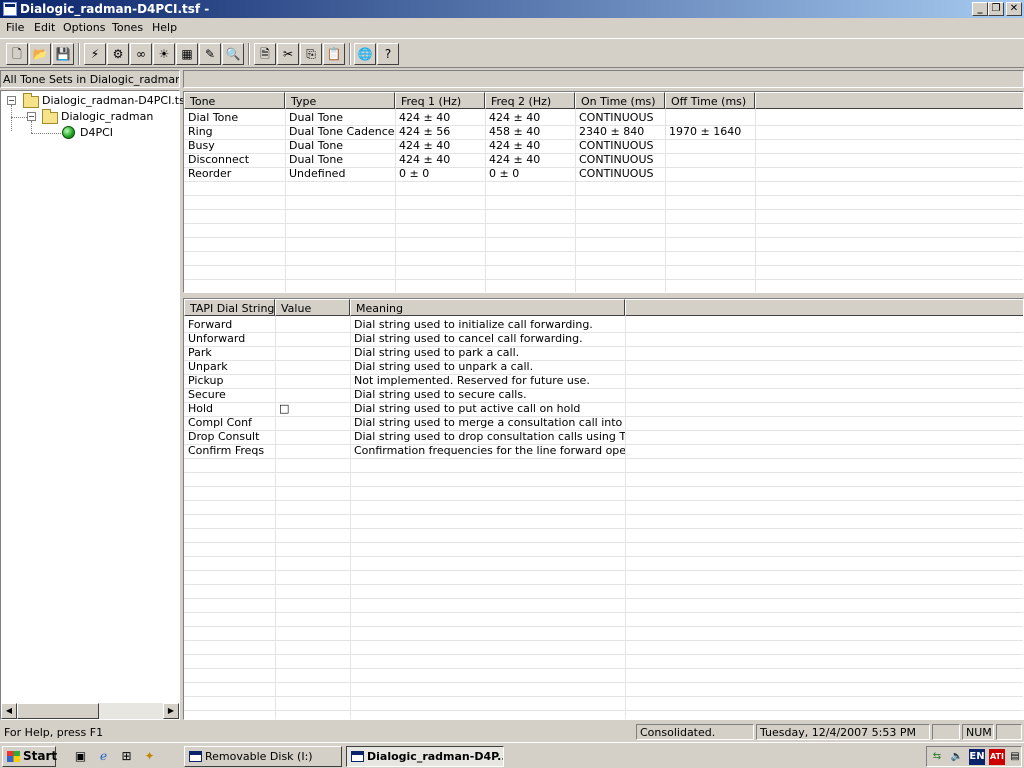  I want to click on freq2-cell: 424 ± 40, so click(515, 145).